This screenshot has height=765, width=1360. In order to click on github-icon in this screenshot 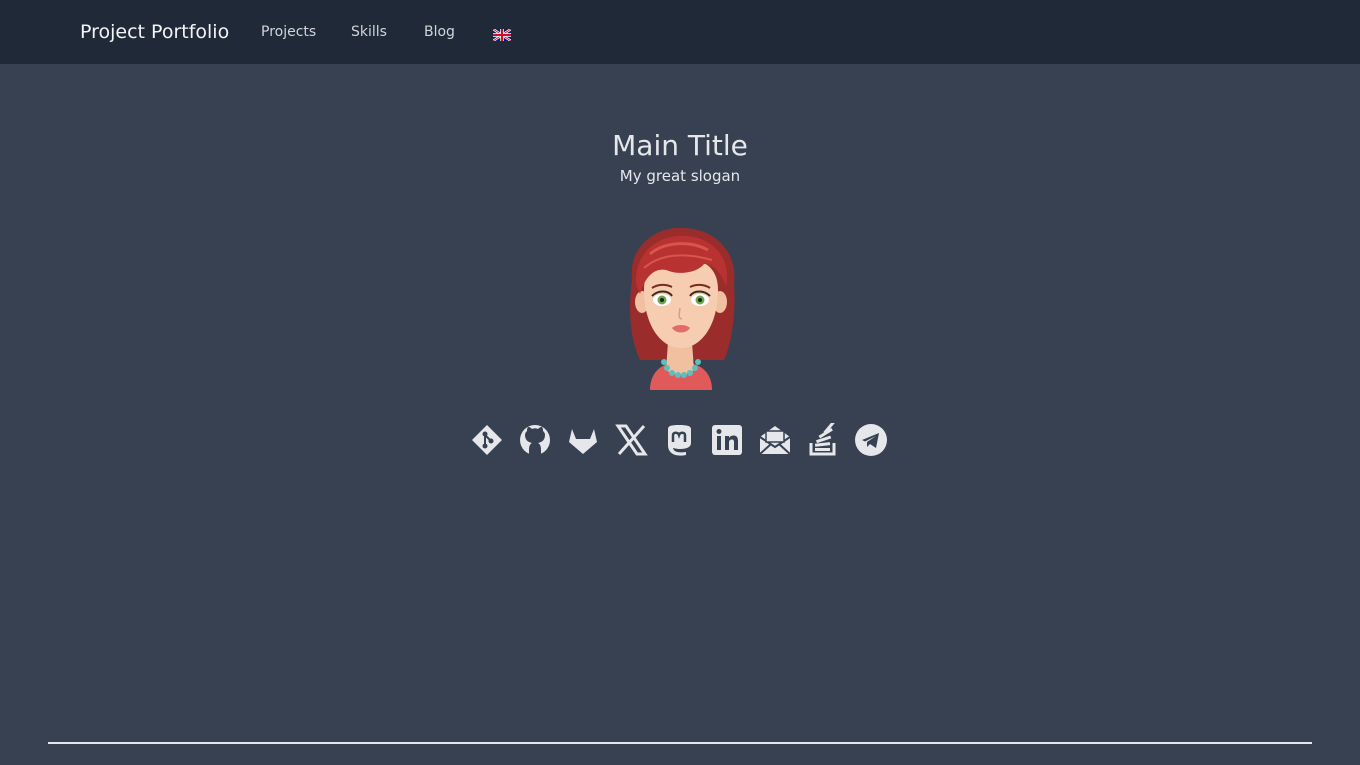, I will do `click(535, 440)`.